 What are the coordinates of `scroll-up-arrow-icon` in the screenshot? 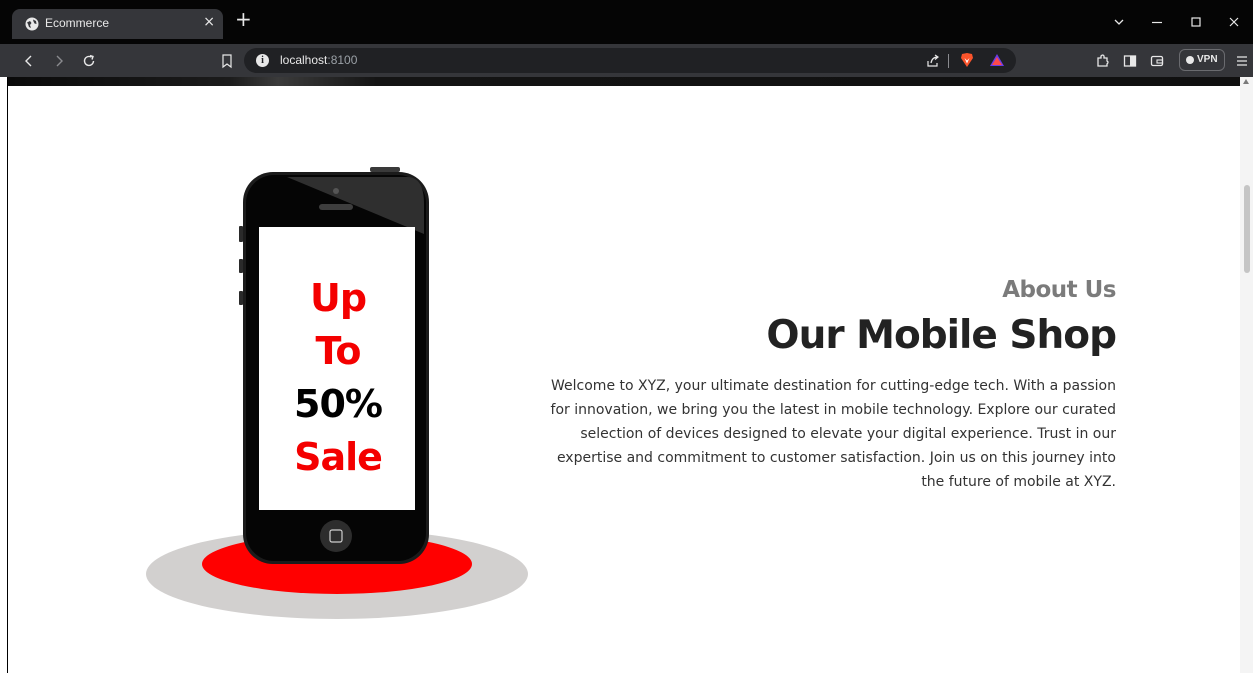 It's located at (1246, 81).